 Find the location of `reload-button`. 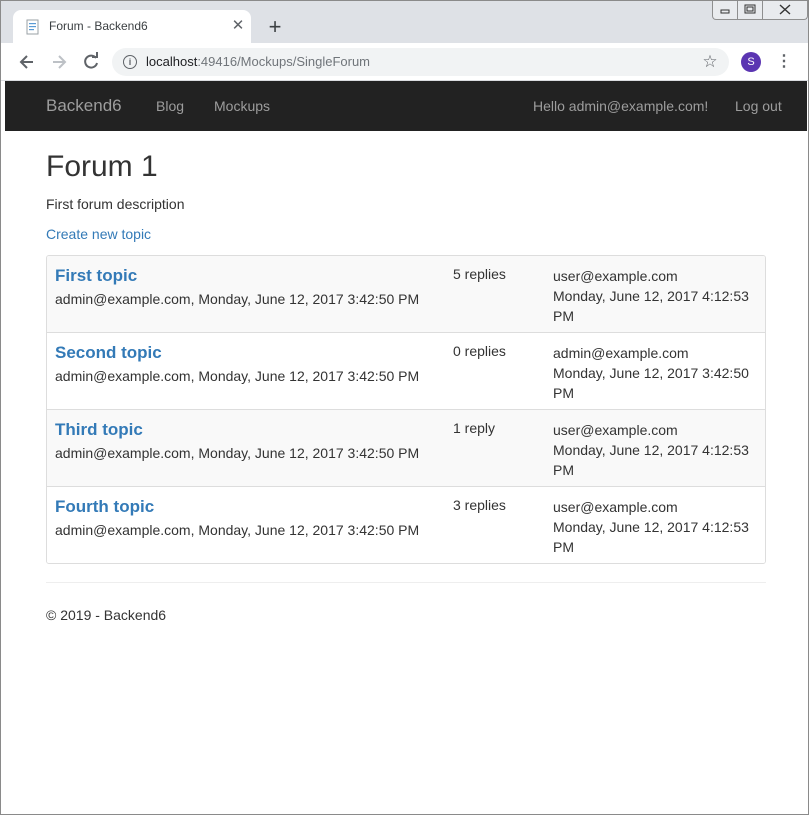

reload-button is located at coordinates (91, 62).